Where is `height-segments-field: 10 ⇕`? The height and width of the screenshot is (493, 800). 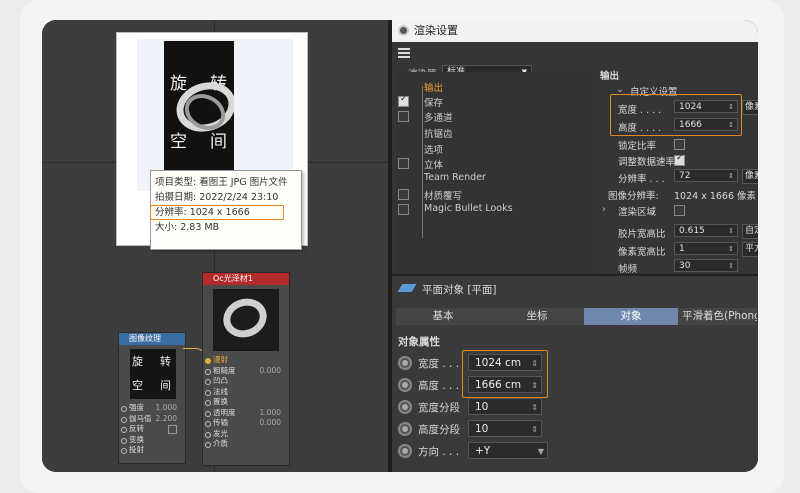 height-segments-field: 10 ⇕ is located at coordinates (505, 428).